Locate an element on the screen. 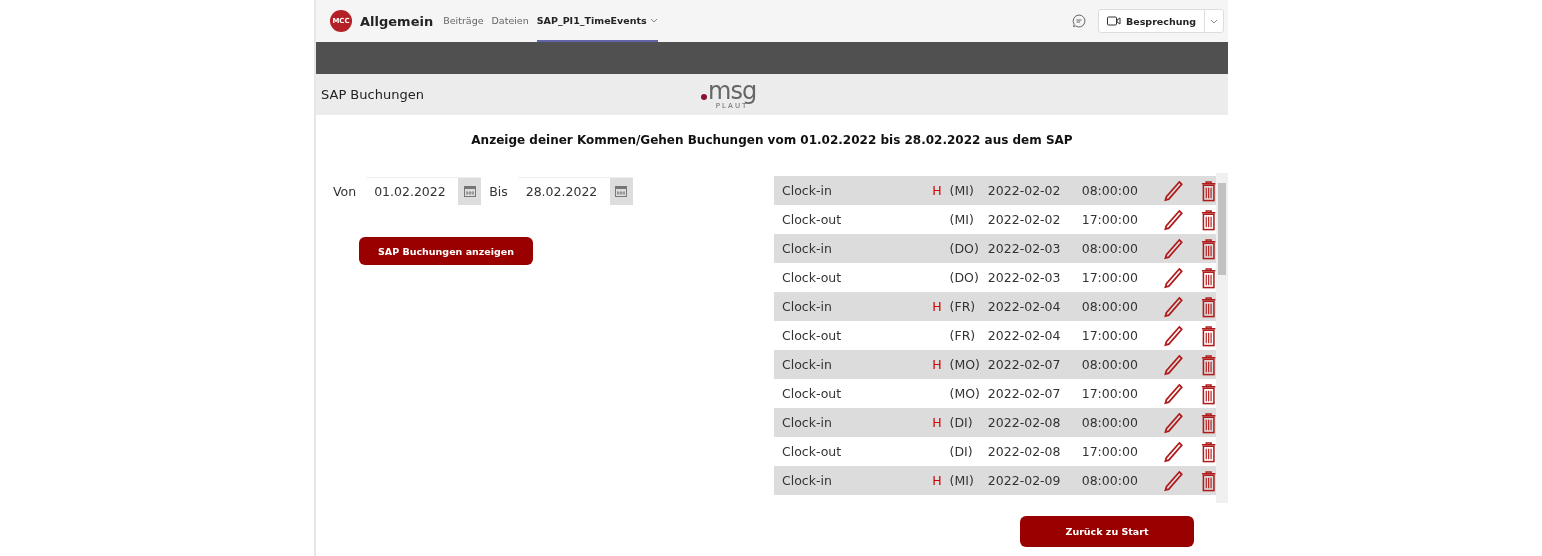  chat-icon is located at coordinates (1079, 21).